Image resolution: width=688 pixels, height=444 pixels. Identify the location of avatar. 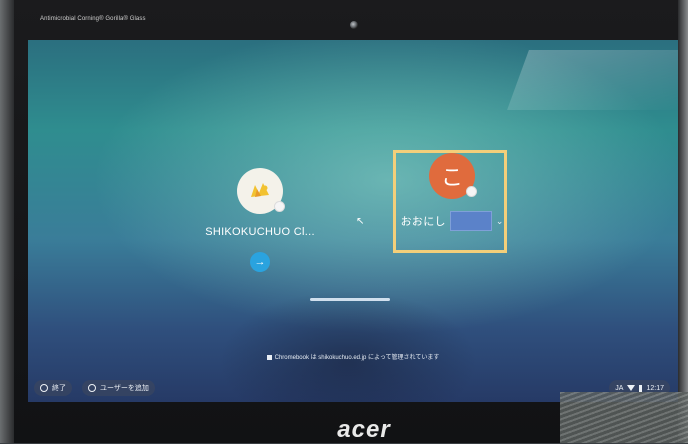
(261, 191).